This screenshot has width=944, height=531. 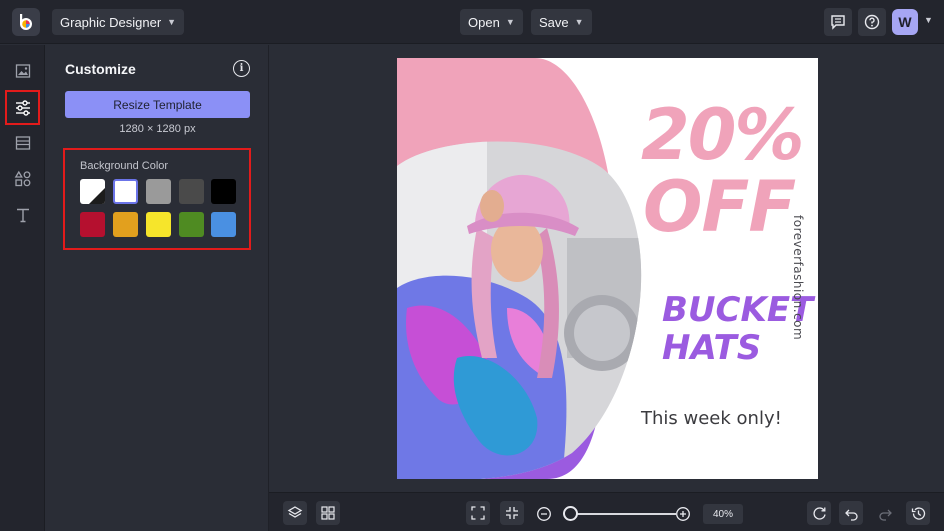 I want to click on redo-icon, so click(x=885, y=515).